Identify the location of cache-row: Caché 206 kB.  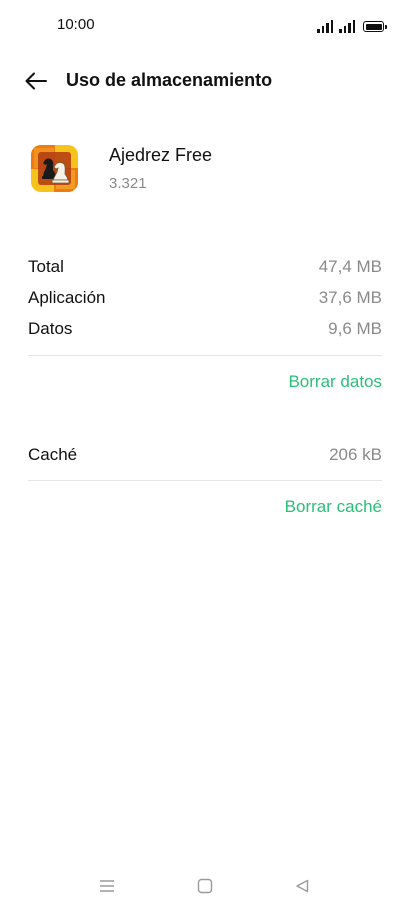
(205, 455).